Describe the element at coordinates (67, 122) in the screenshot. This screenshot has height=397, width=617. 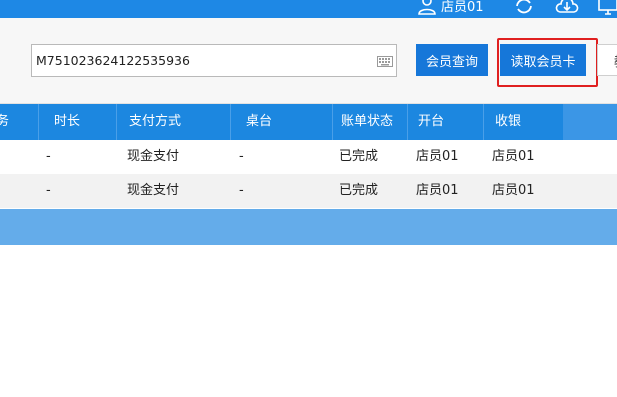
I see `col-header-duration: 时长` at that location.